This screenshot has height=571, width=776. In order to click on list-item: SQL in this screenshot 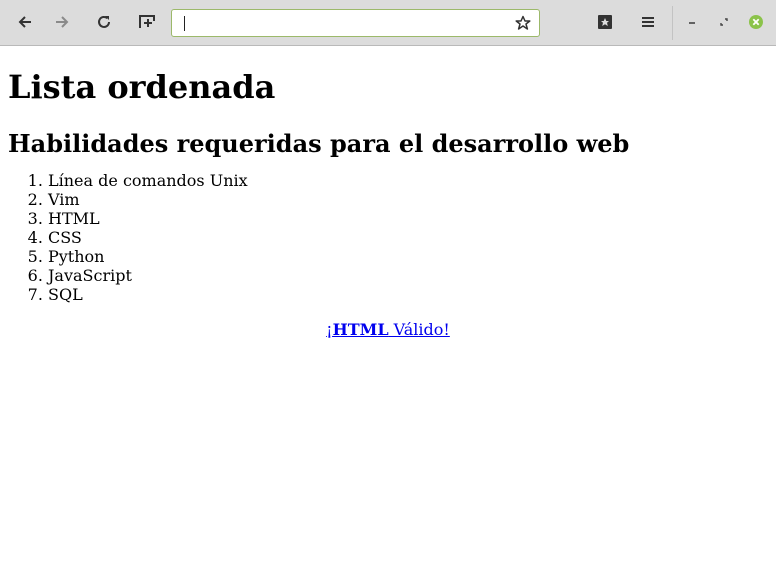, I will do `click(408, 294)`.